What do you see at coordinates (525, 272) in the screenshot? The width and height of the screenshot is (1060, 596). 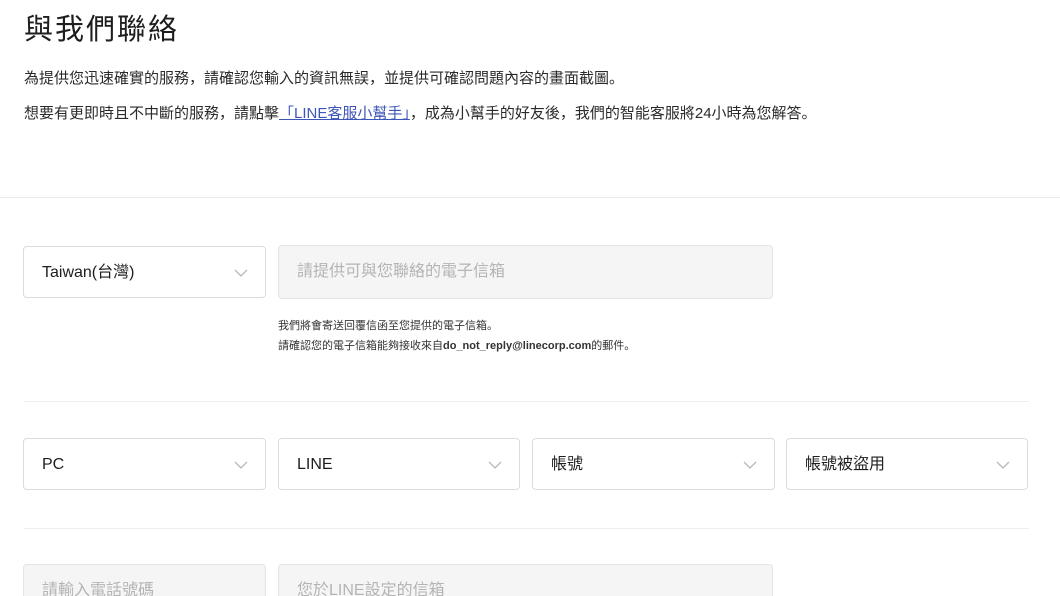 I see `email-input` at bounding box center [525, 272].